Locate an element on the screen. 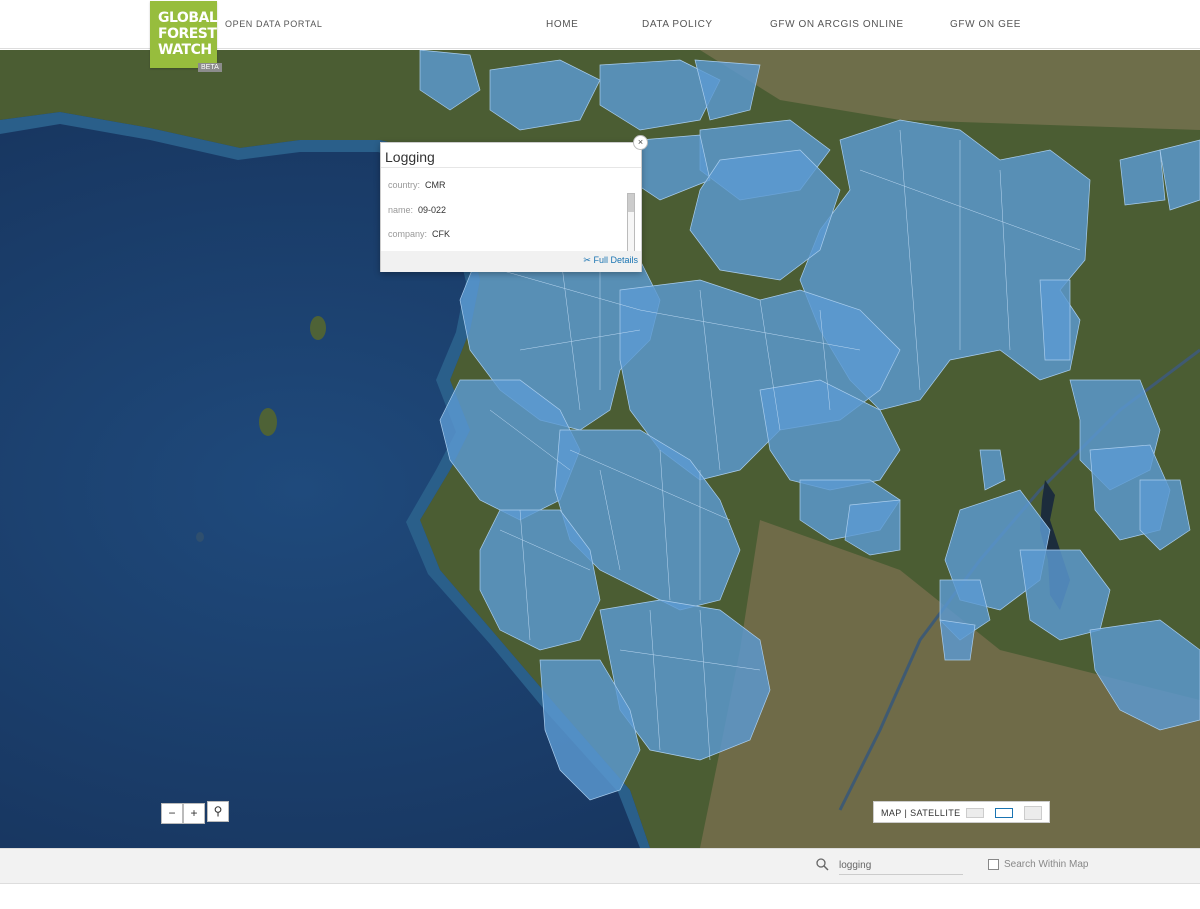 The width and height of the screenshot is (1200, 909). map-search-button: ⚲ is located at coordinates (218, 811).